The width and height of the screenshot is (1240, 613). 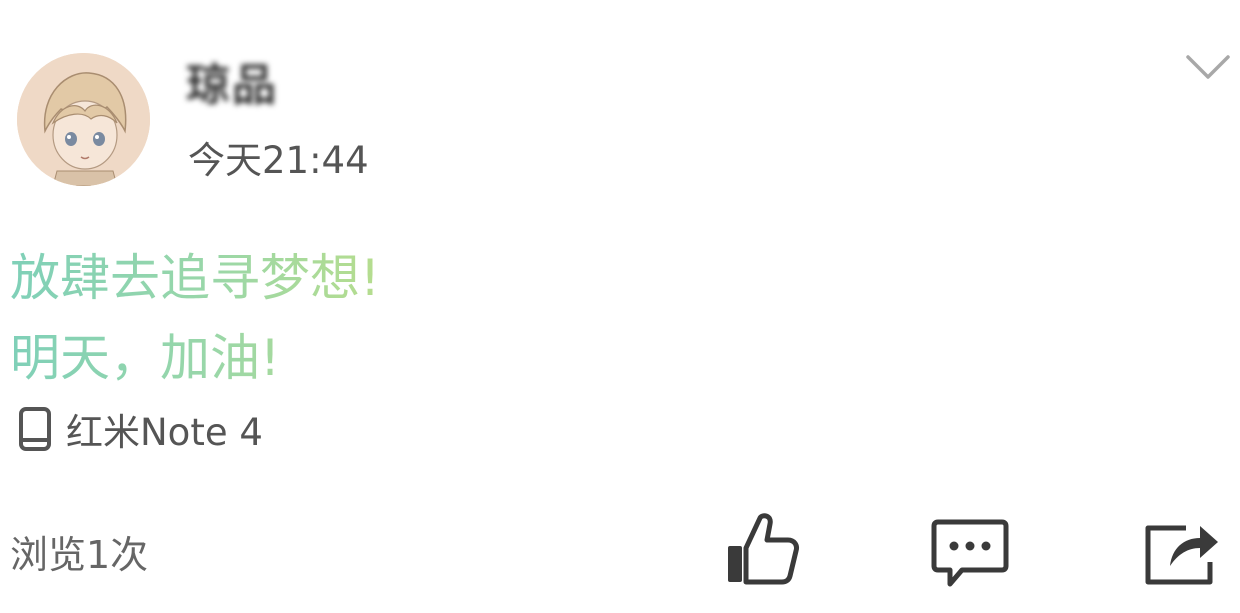 What do you see at coordinates (195, 278) in the screenshot?
I see `post-content-line: 放肆去追寻梦想!` at bounding box center [195, 278].